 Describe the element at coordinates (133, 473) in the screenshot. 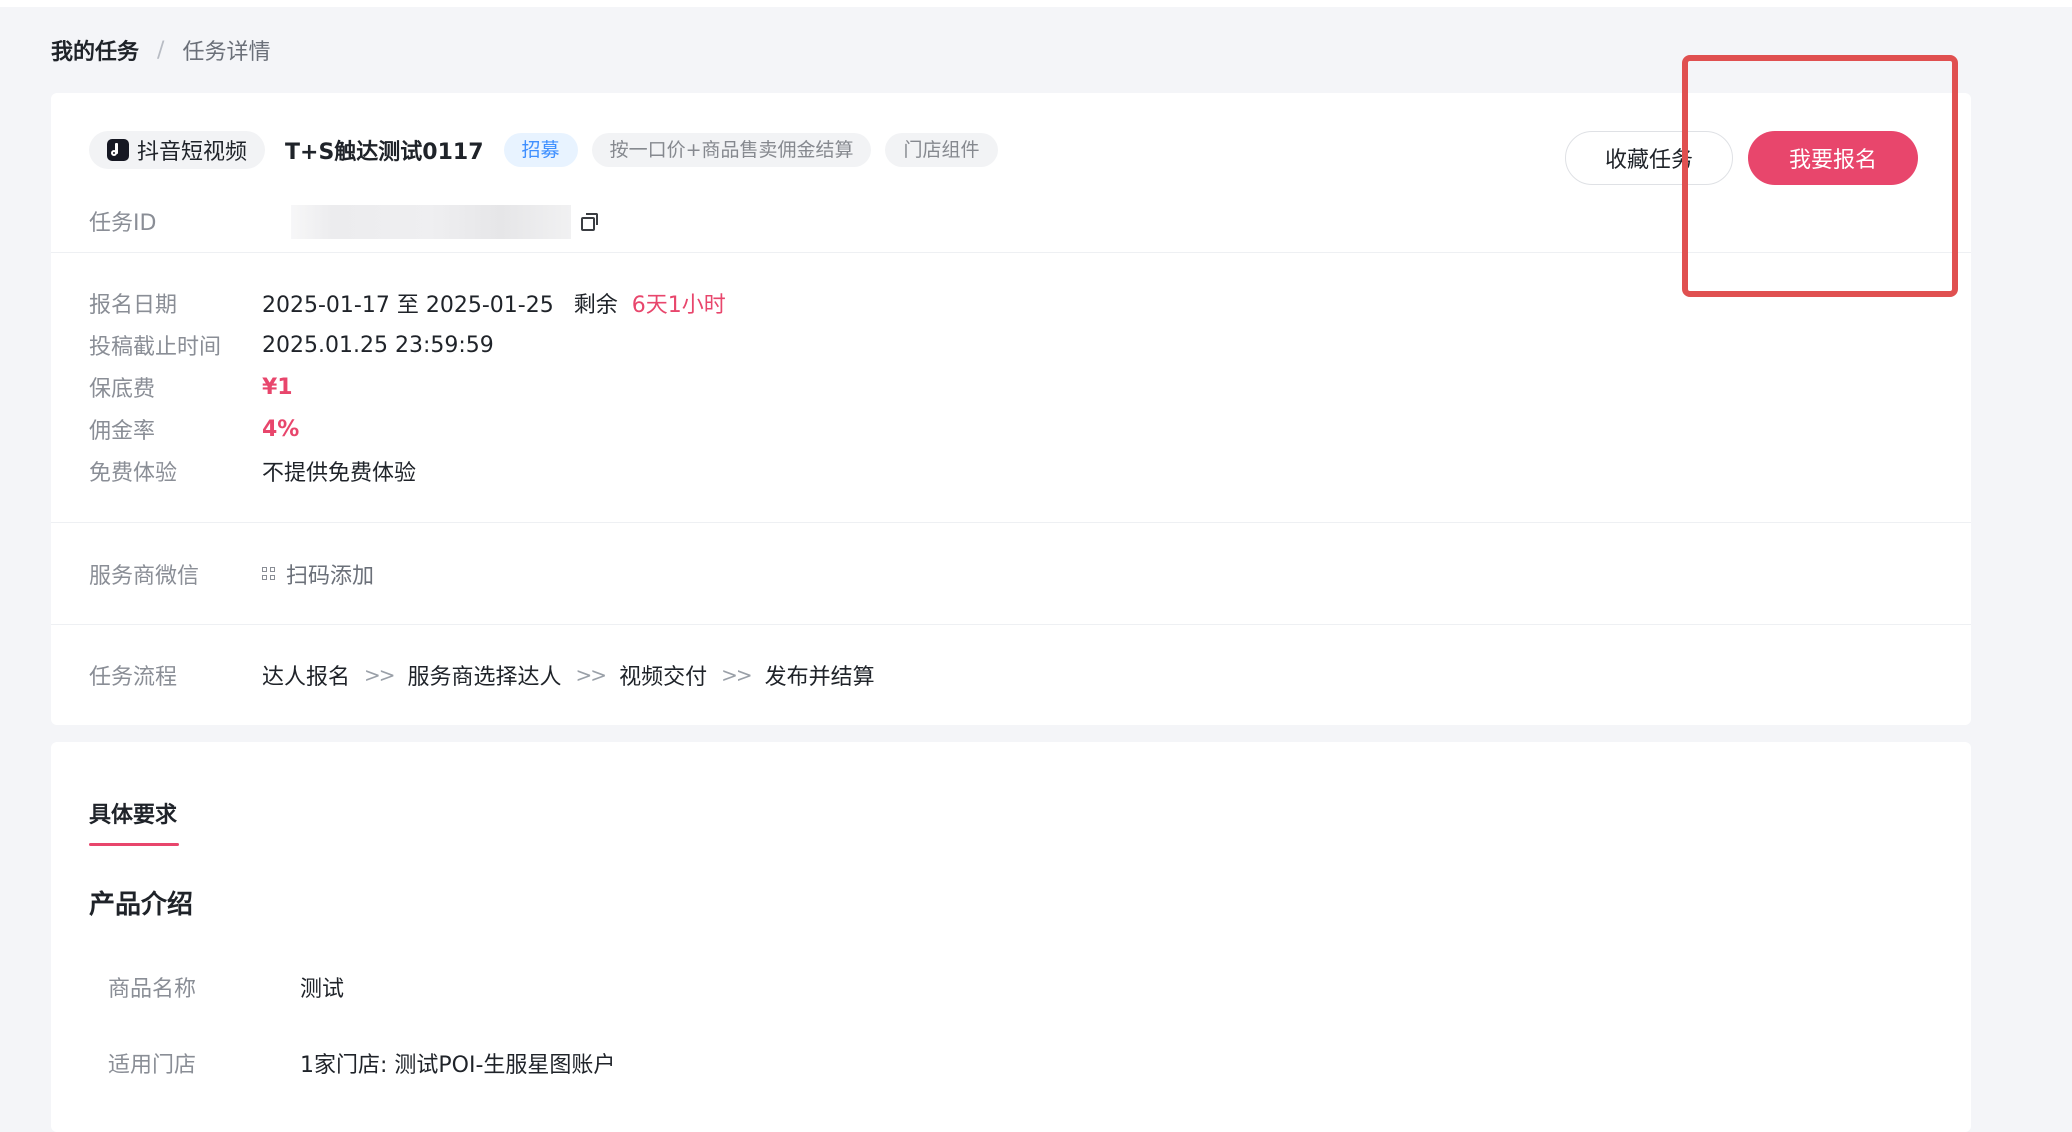

I see `free-trial-label: 免费体验` at that location.